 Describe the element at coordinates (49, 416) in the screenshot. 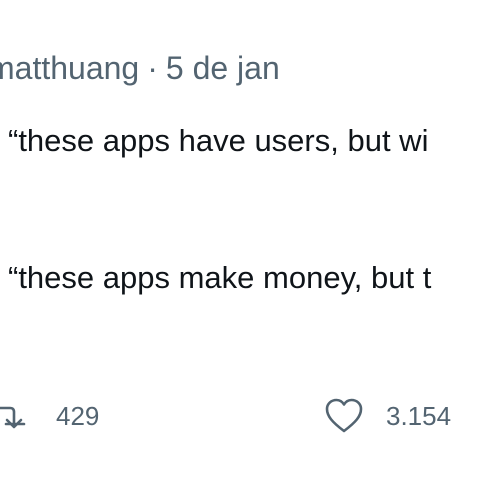

I see `retweet-button: 429` at that location.